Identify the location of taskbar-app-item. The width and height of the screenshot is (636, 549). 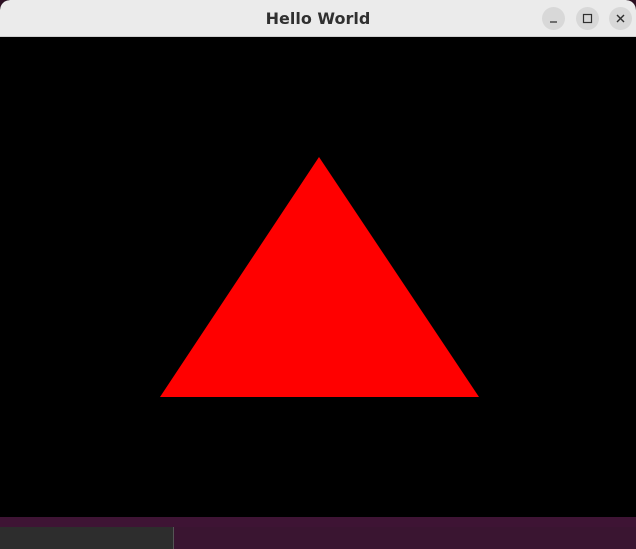
(87, 538).